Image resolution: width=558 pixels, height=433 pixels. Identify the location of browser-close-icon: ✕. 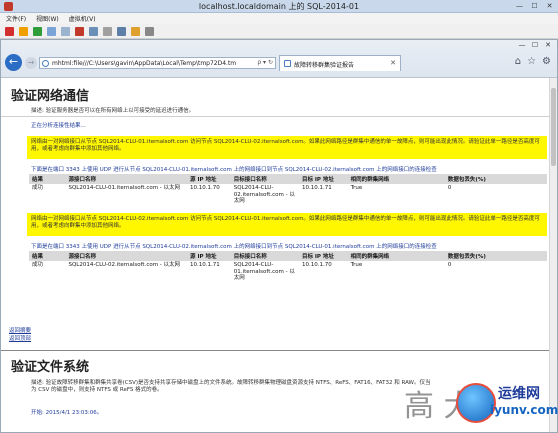
(548, 45).